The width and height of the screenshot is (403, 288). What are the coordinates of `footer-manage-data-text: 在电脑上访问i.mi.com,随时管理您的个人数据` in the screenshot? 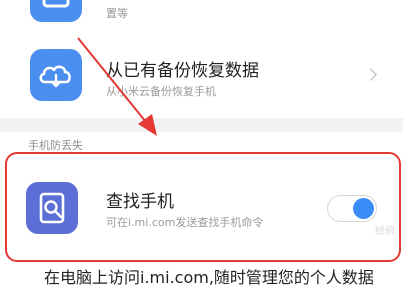 It's located at (209, 277).